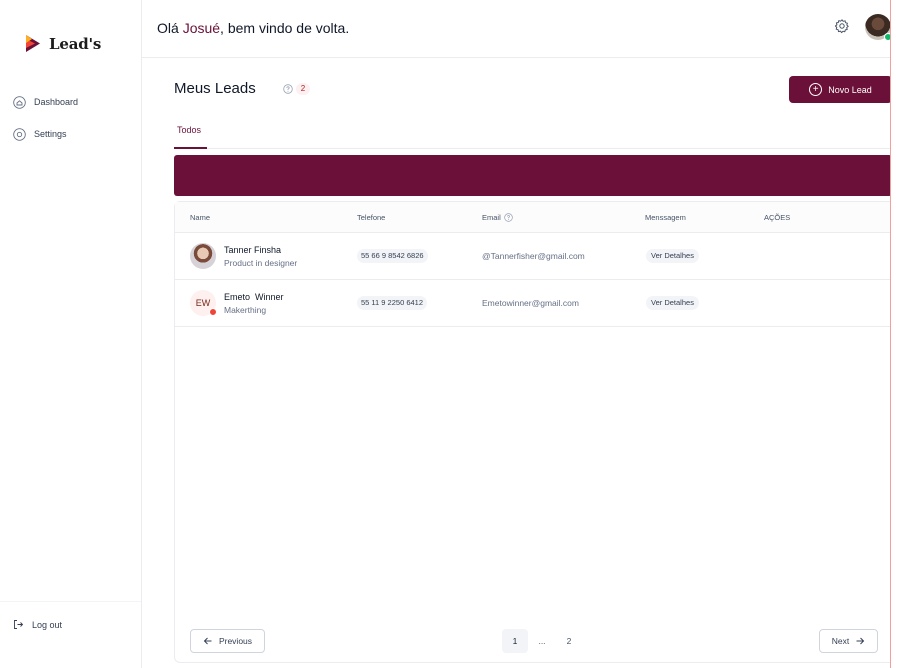  I want to click on sidebar-item-settings: Settings, so click(70, 134).